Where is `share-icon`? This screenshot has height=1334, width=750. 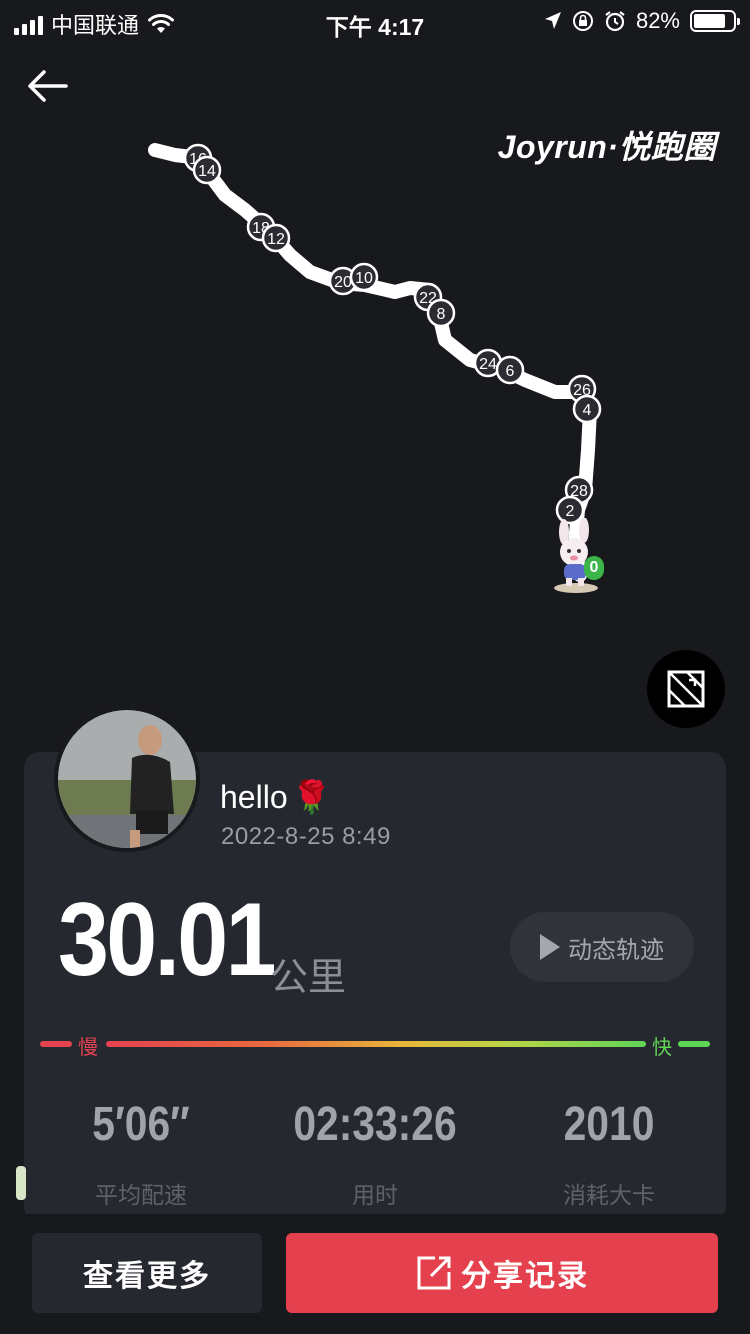
share-icon is located at coordinates (434, 1273).